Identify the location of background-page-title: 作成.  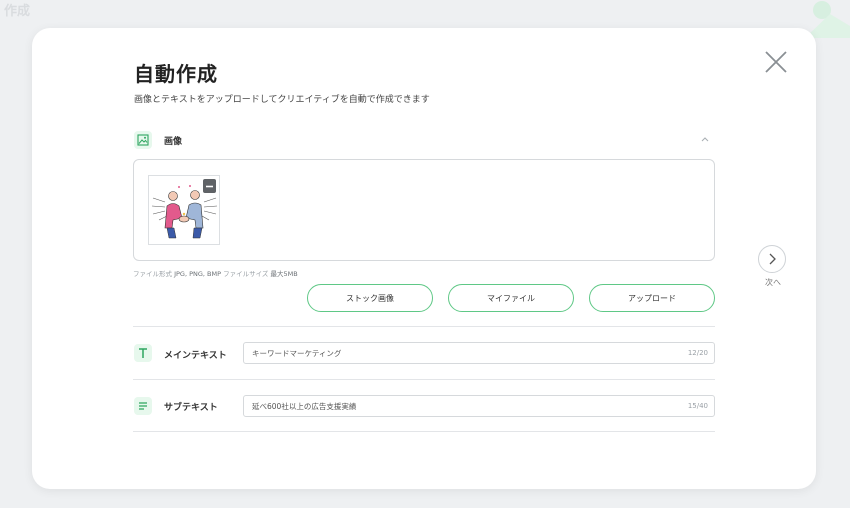
(17, 11).